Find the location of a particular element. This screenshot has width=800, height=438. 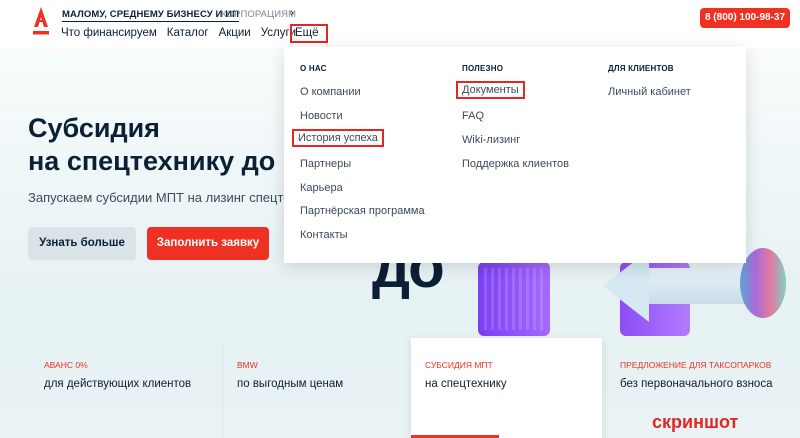

apply-button: Заполнить заявку is located at coordinates (208, 243).